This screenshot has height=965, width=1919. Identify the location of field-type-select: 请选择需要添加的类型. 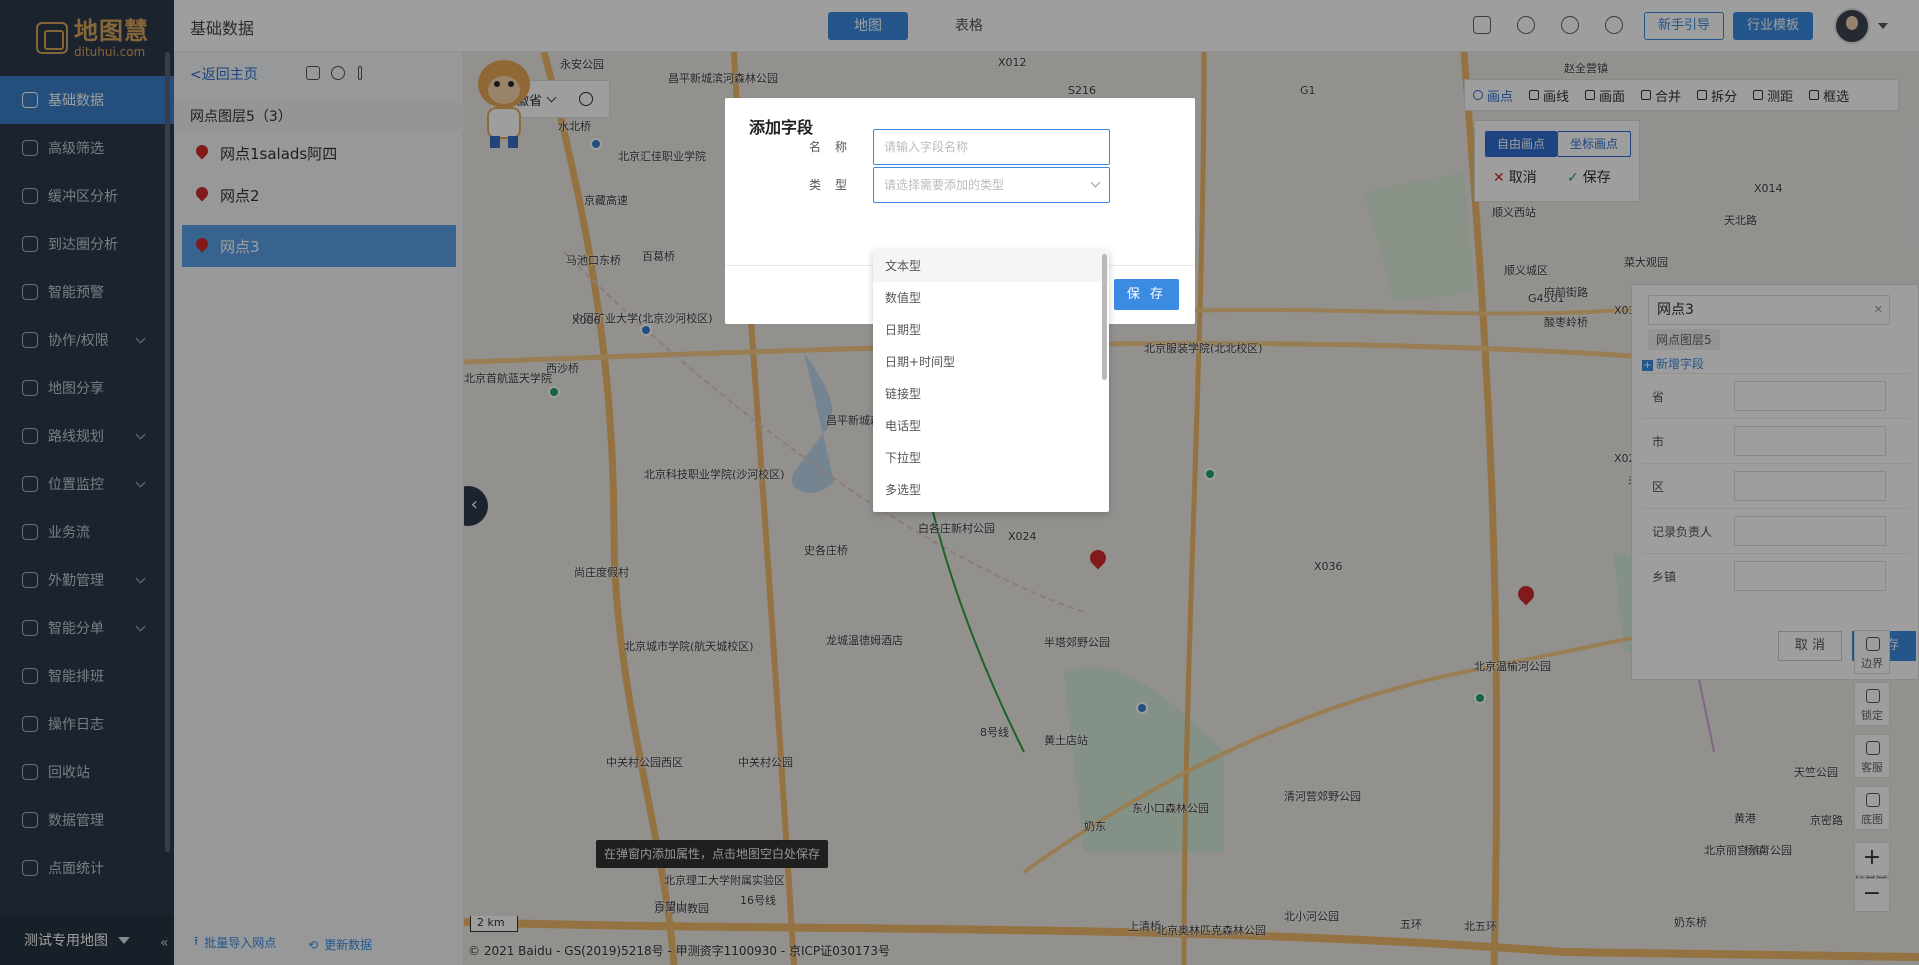
(991, 185).